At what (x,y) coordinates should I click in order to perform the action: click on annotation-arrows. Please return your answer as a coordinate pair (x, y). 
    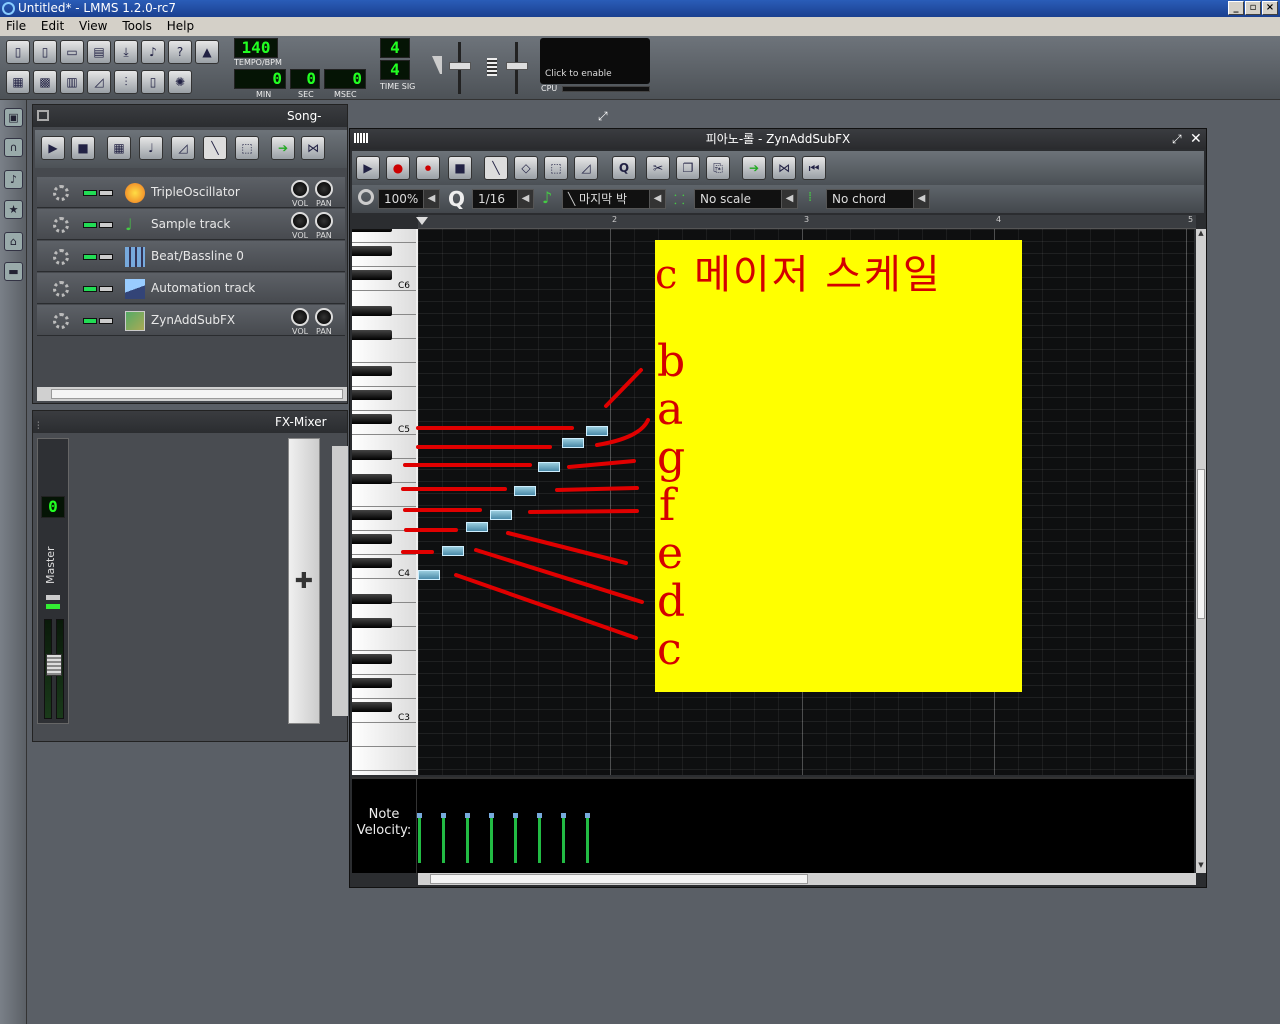
    Looking at the image, I should click on (525, 504).